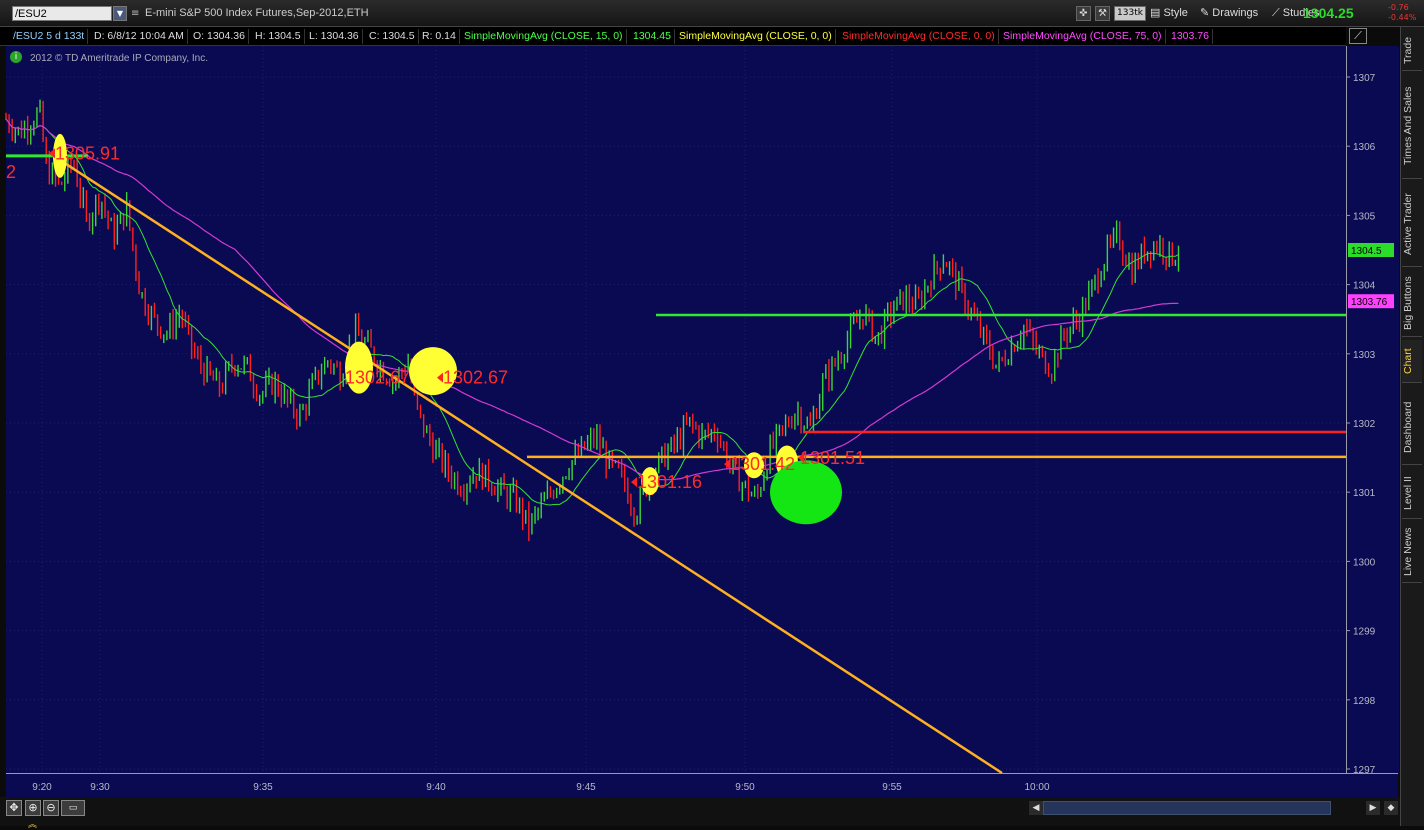 The height and width of the screenshot is (830, 1424). Describe the element at coordinates (1364, 562) in the screenshot. I see `y-tick-label: 1300` at that location.